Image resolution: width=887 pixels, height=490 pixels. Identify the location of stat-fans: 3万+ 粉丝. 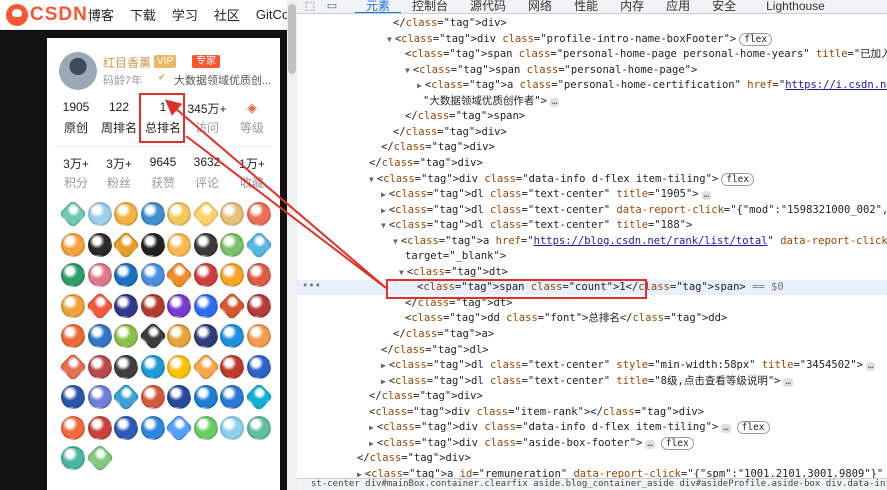
(119, 173).